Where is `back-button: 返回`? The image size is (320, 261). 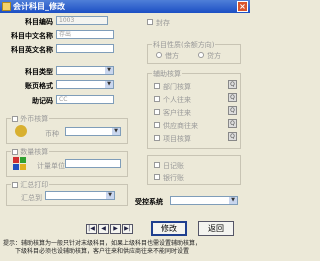 back-button: 返回 is located at coordinates (216, 228).